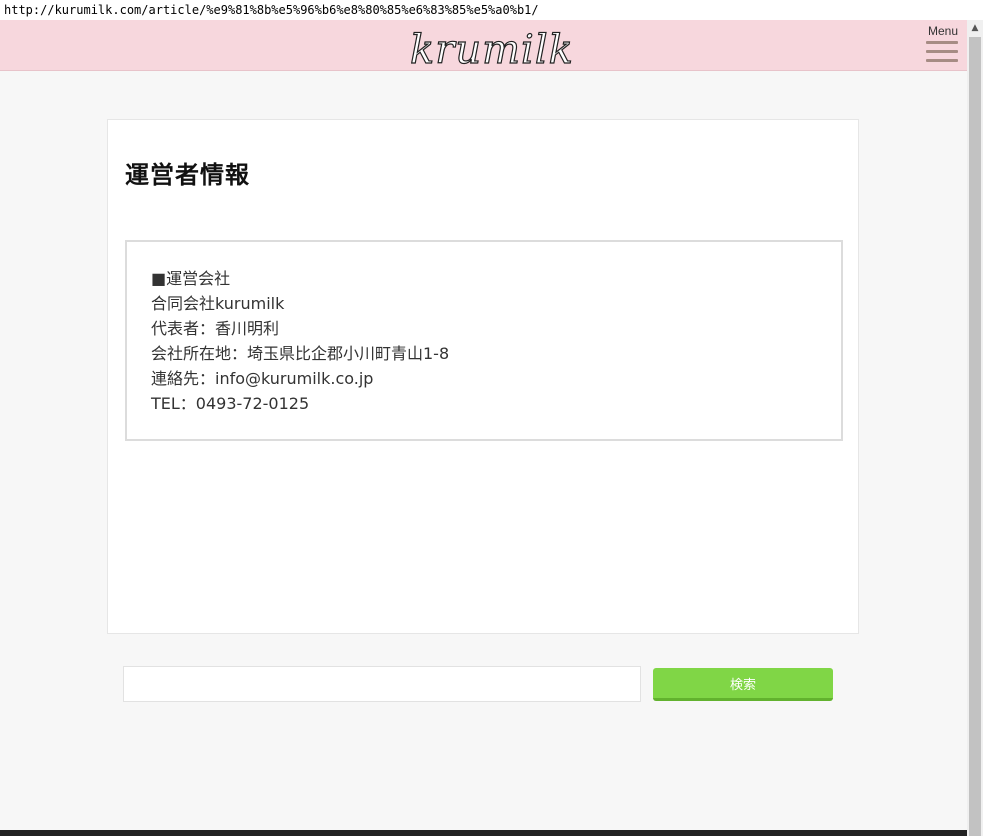 The width and height of the screenshot is (983, 836). I want to click on info-line-contact: 連絡先：info@kurumilk.co.jp, so click(262, 378).